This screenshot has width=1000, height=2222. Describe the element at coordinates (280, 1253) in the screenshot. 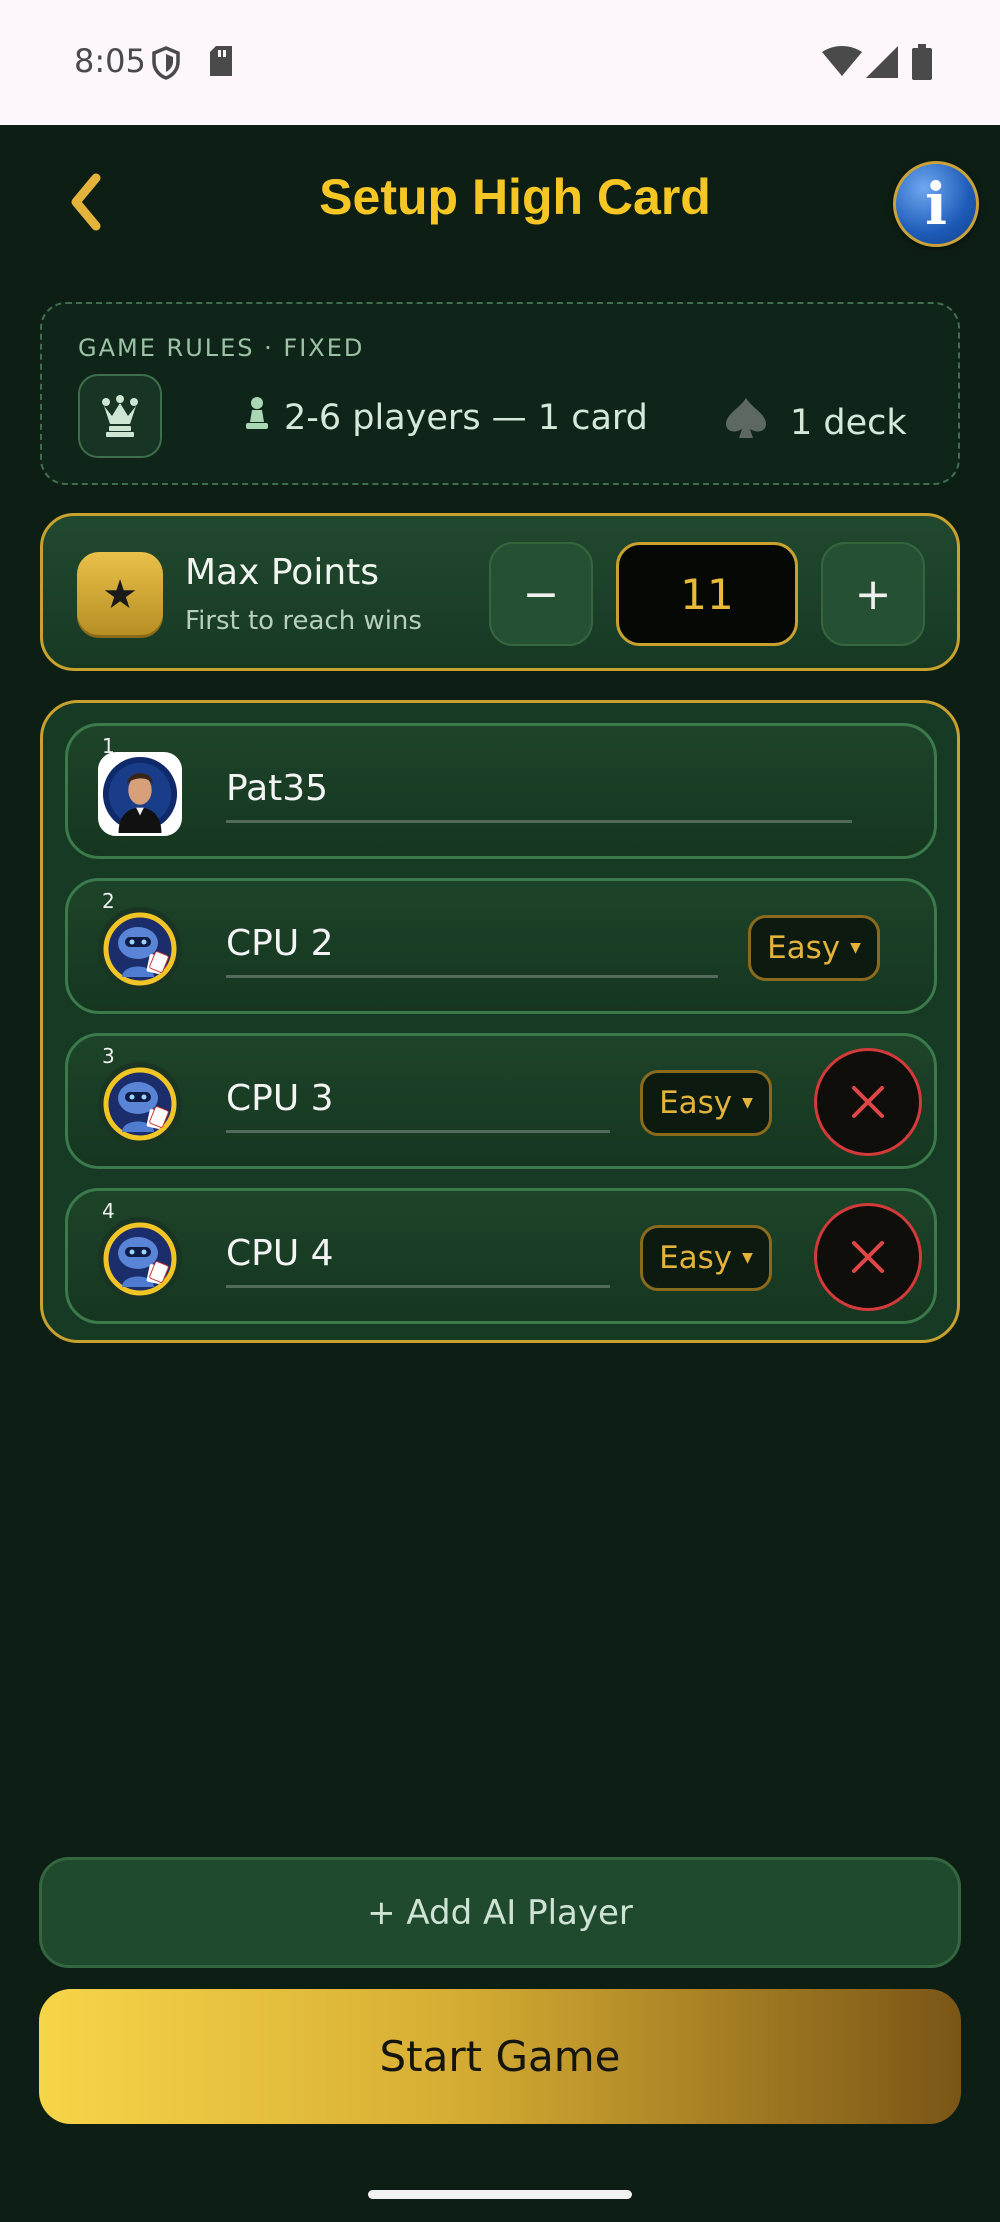

I see `player-name-input: CPU 4` at that location.